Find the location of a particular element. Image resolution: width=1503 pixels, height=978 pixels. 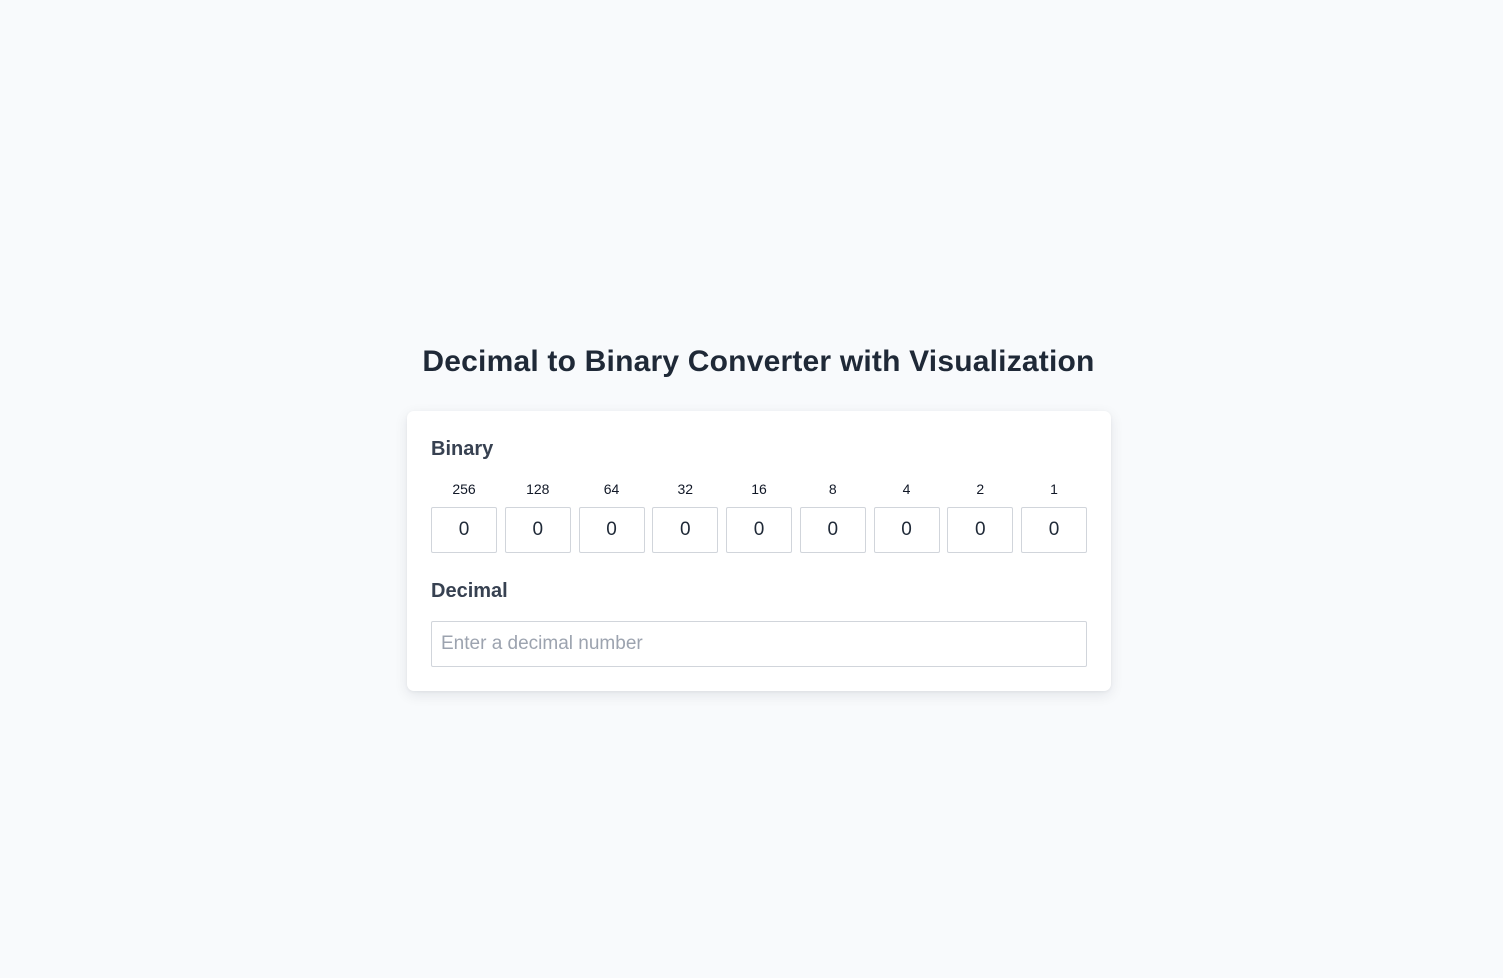

bit-column-8: 8 0 is located at coordinates (832, 517).